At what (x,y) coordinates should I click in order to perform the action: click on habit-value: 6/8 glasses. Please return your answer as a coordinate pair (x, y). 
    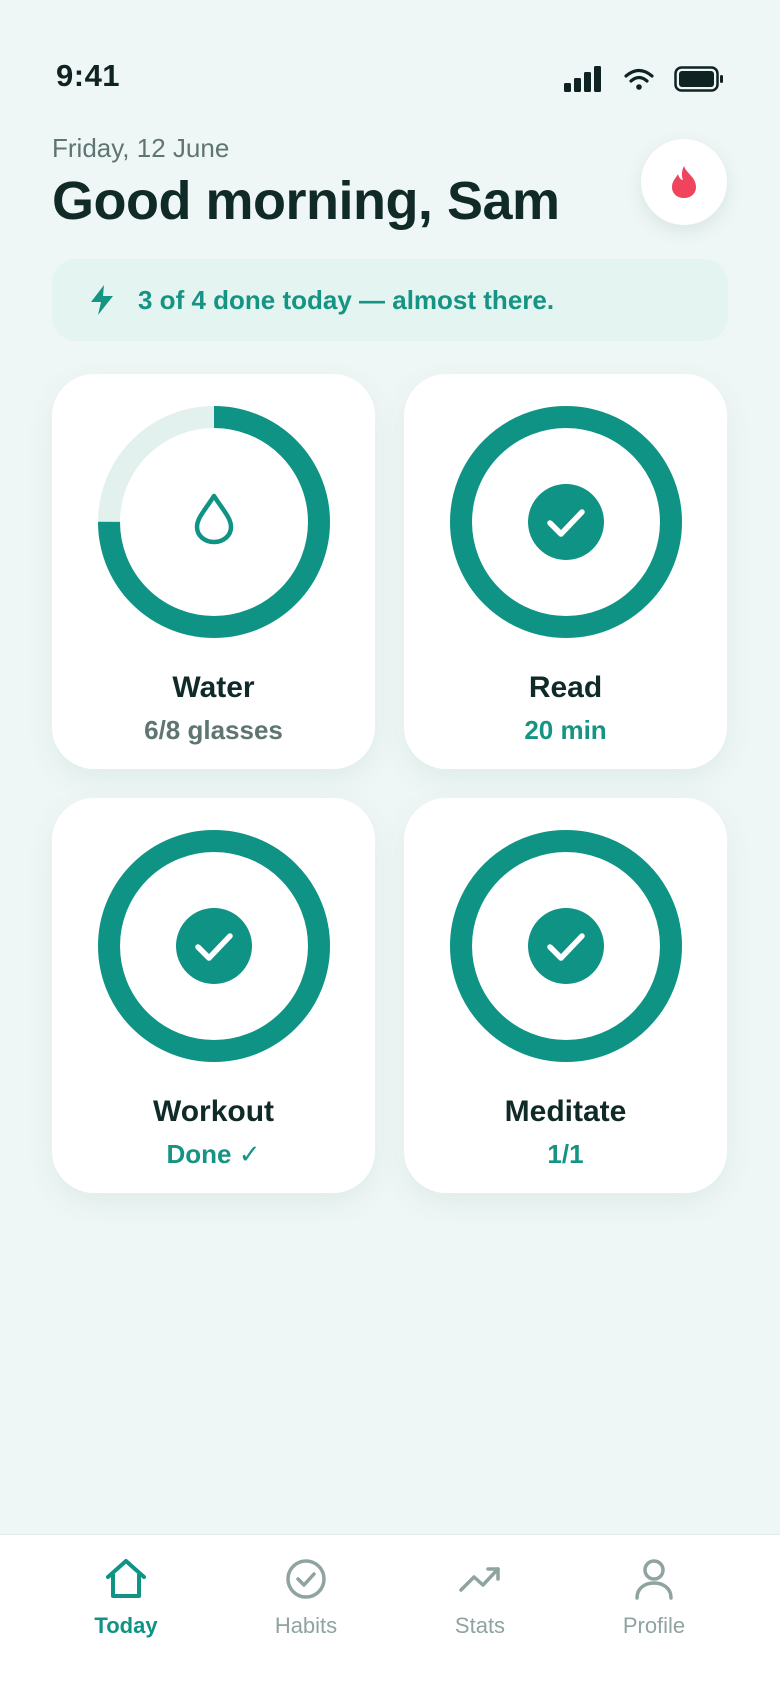
    Looking at the image, I should click on (213, 730).